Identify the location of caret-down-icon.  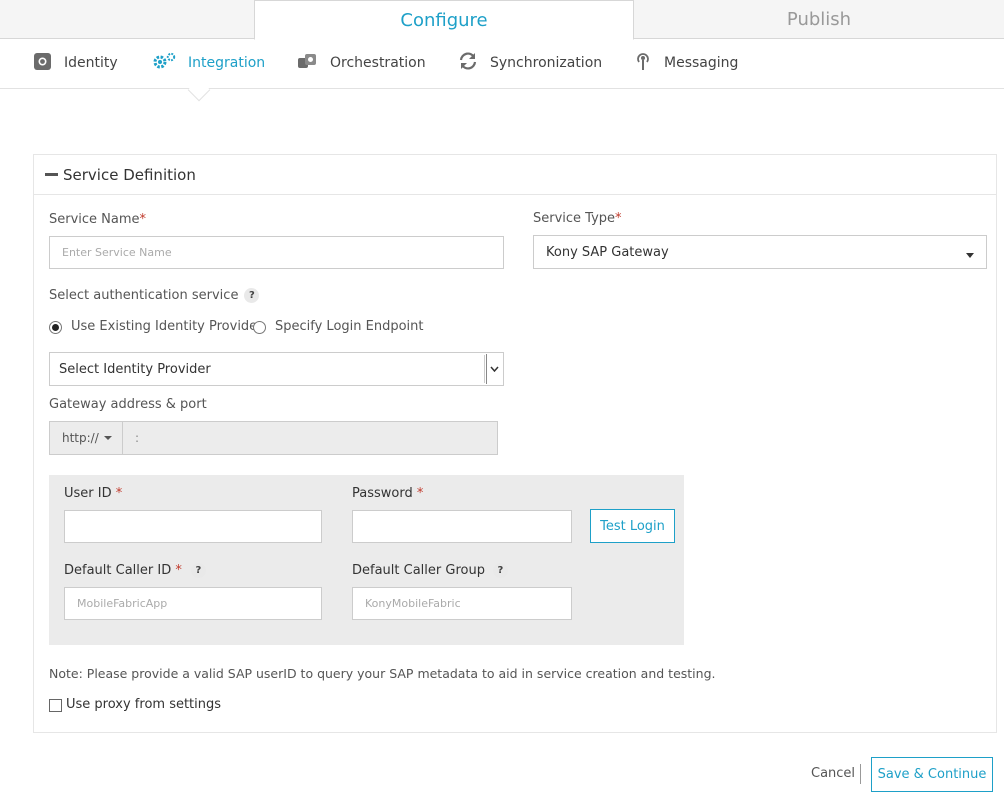
(107, 438).